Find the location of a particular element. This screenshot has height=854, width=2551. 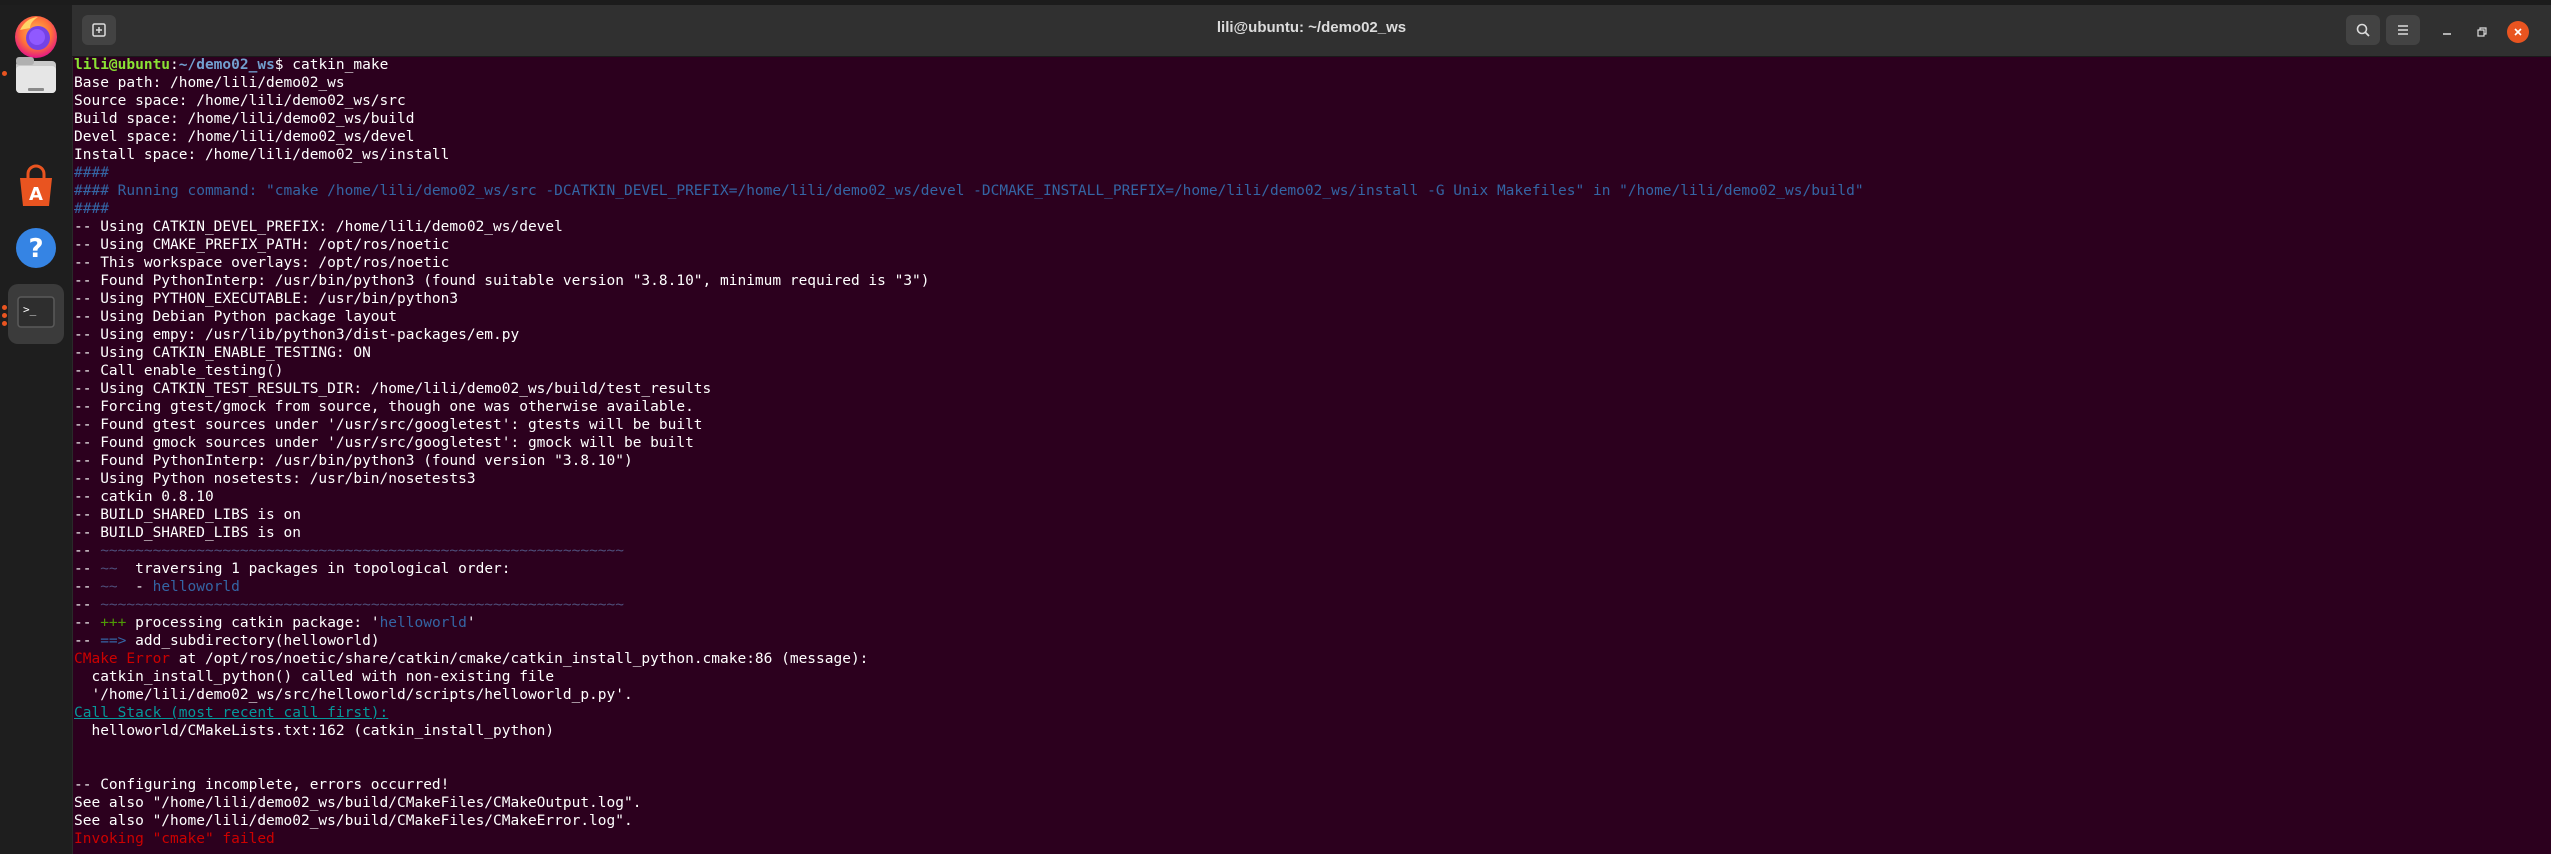

add-subdirectory-line: -- ==> add_subdirectory(helloworld) is located at coordinates (227, 641).